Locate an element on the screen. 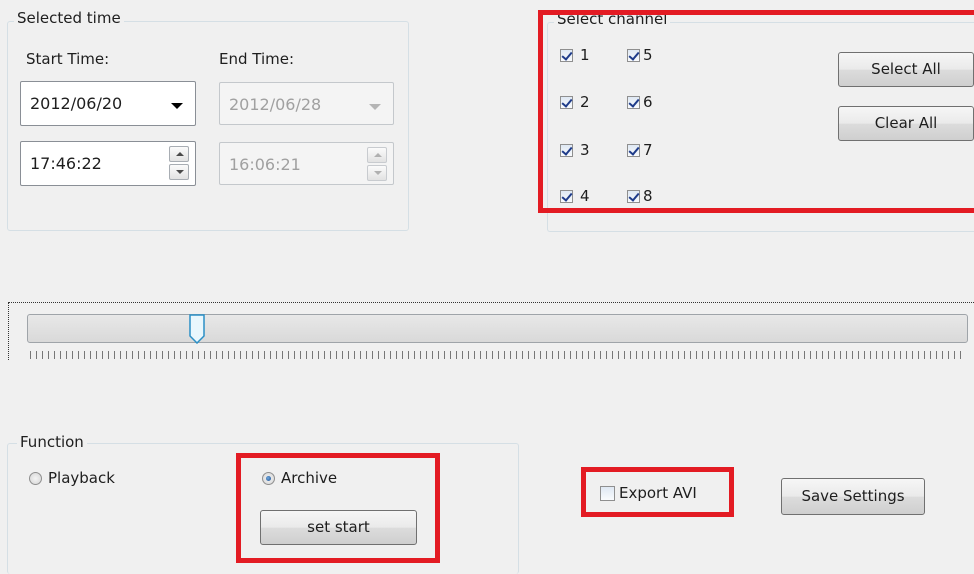 The width and height of the screenshot is (974, 574). save-settings-button: Save Settings is located at coordinates (853, 496).